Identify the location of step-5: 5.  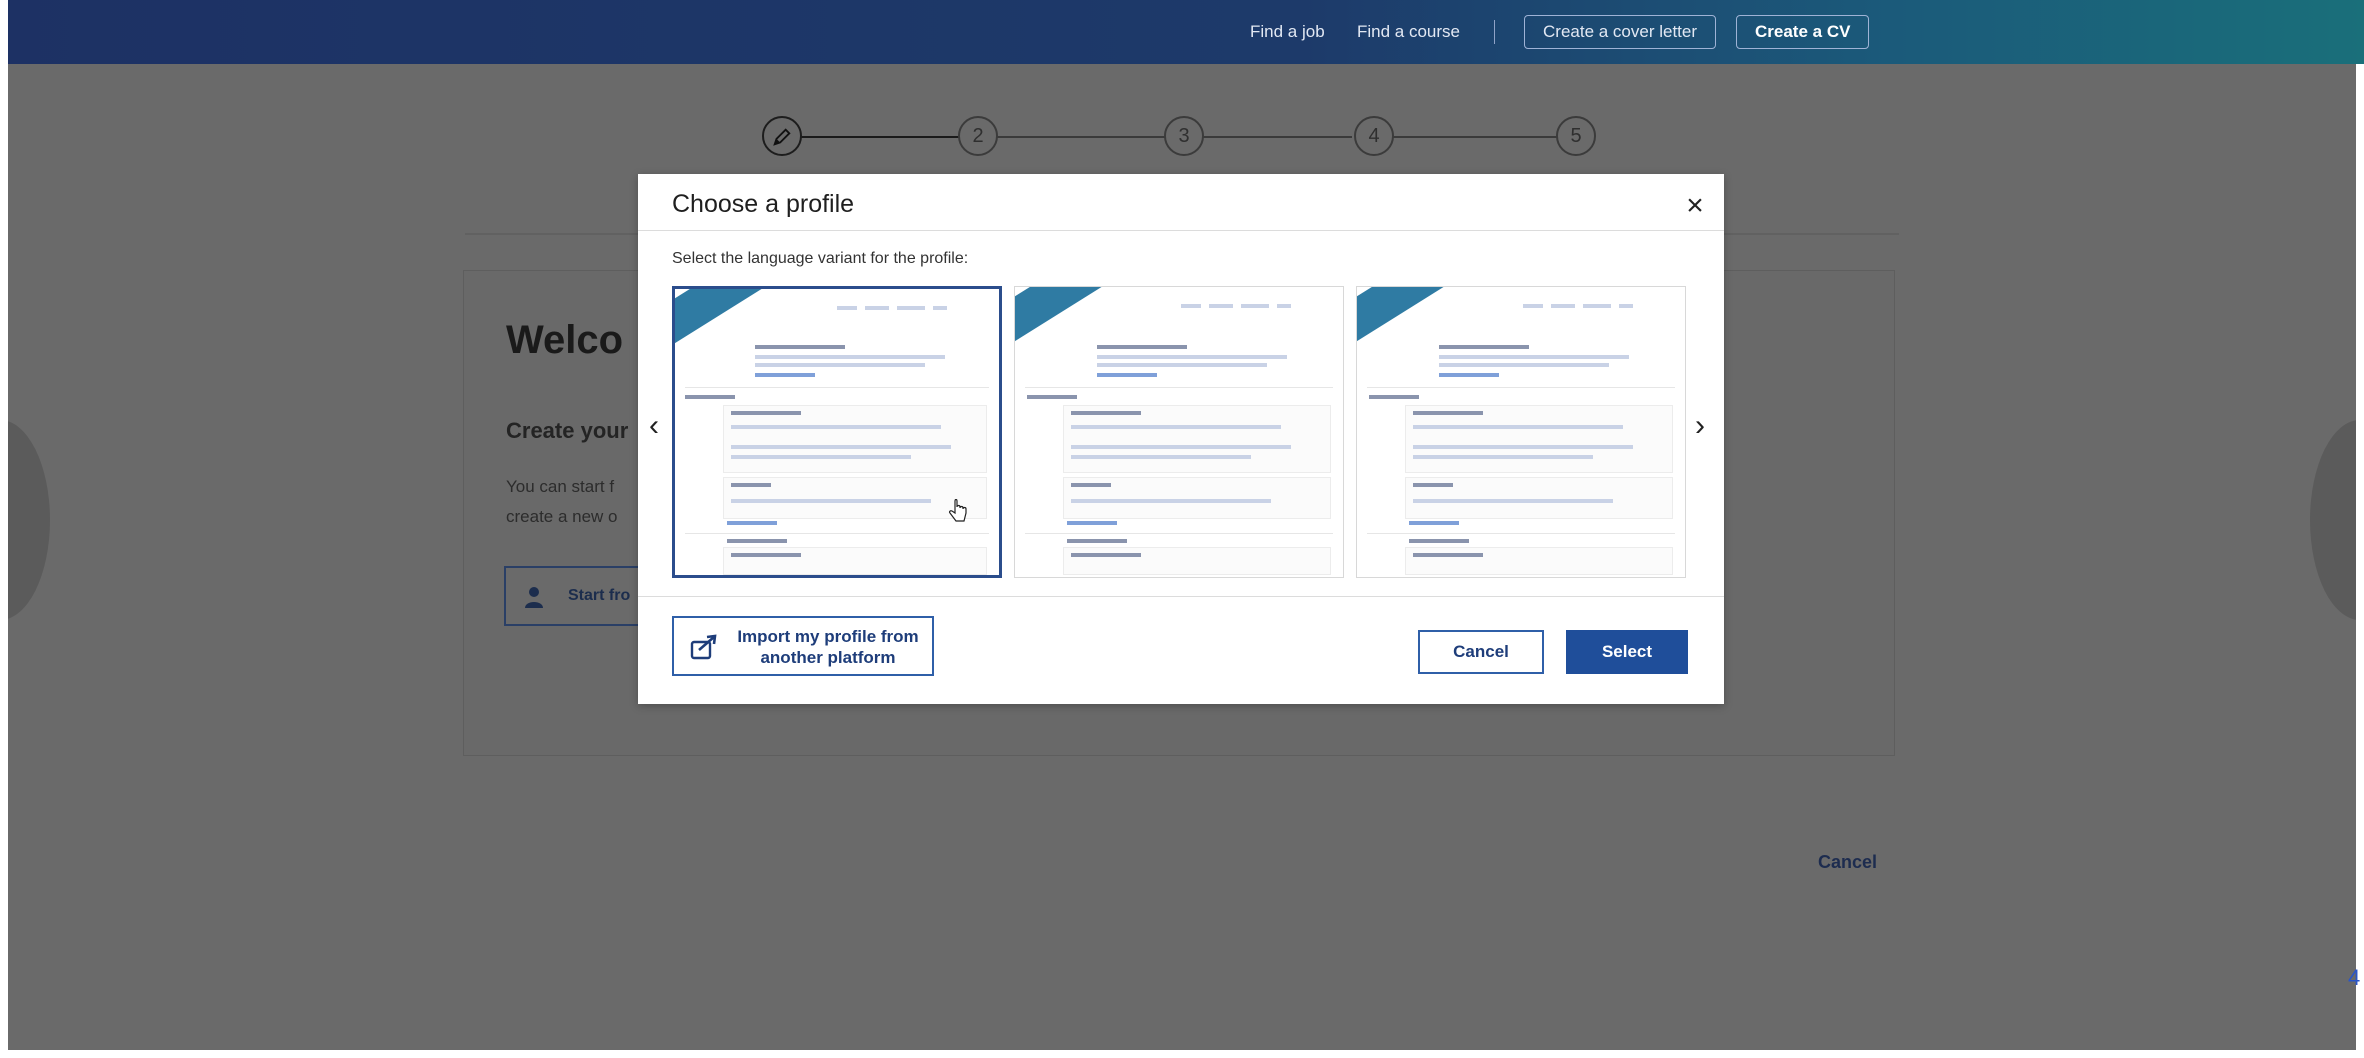
(1576, 136).